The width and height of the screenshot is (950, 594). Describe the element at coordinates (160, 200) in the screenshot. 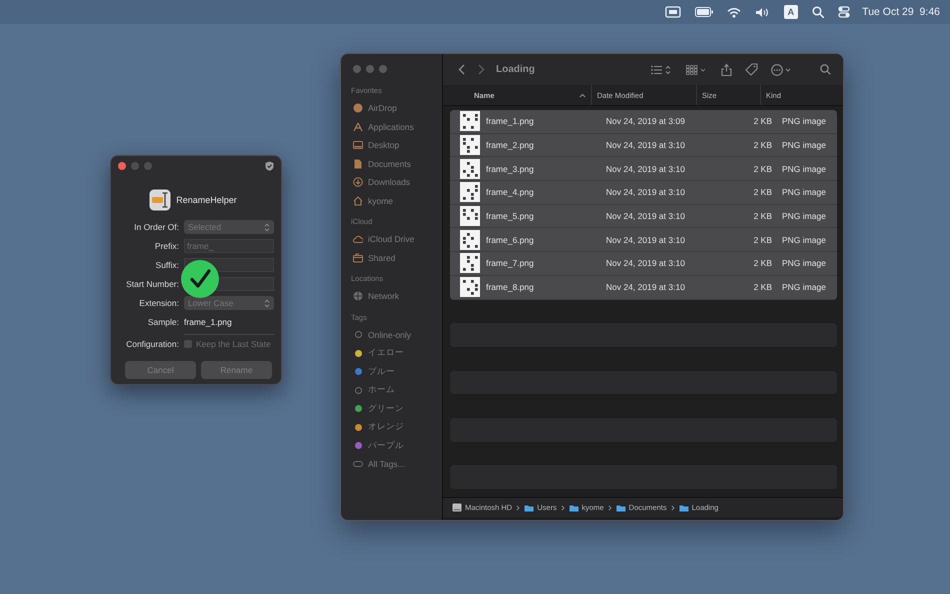

I see `app-icon` at that location.